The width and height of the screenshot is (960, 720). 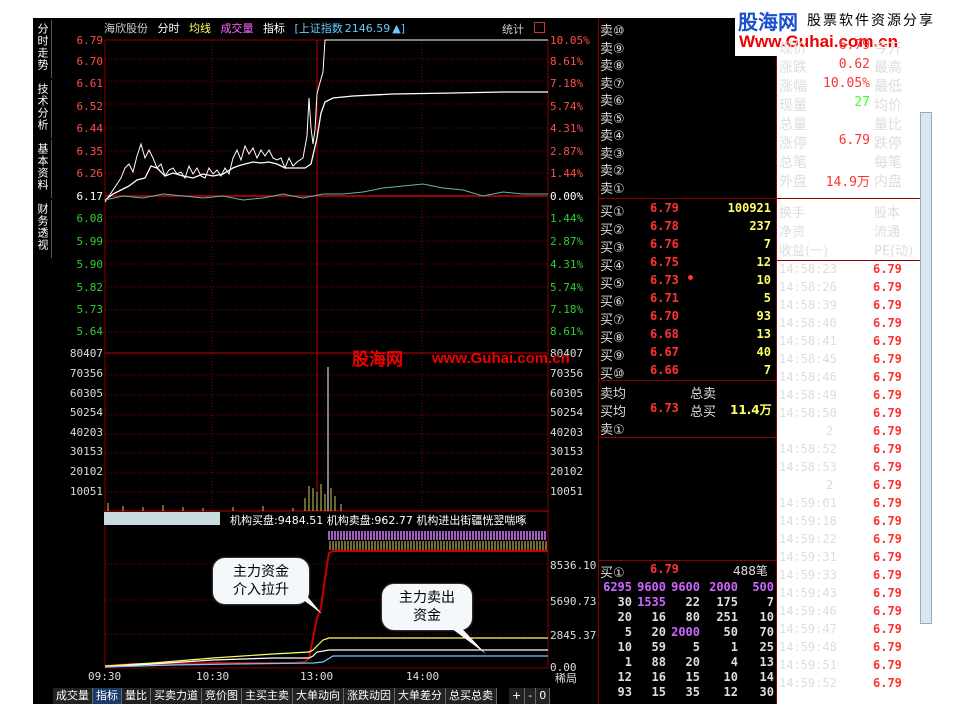 I want to click on queue-cell: 13, so click(x=766, y=662).